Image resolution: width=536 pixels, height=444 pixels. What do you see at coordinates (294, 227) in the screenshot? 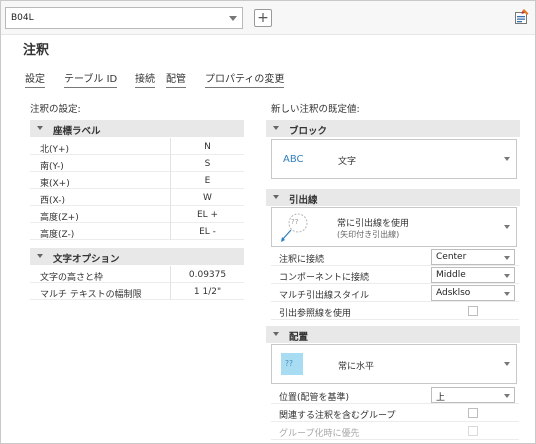
I see `leader-preview-icon` at bounding box center [294, 227].